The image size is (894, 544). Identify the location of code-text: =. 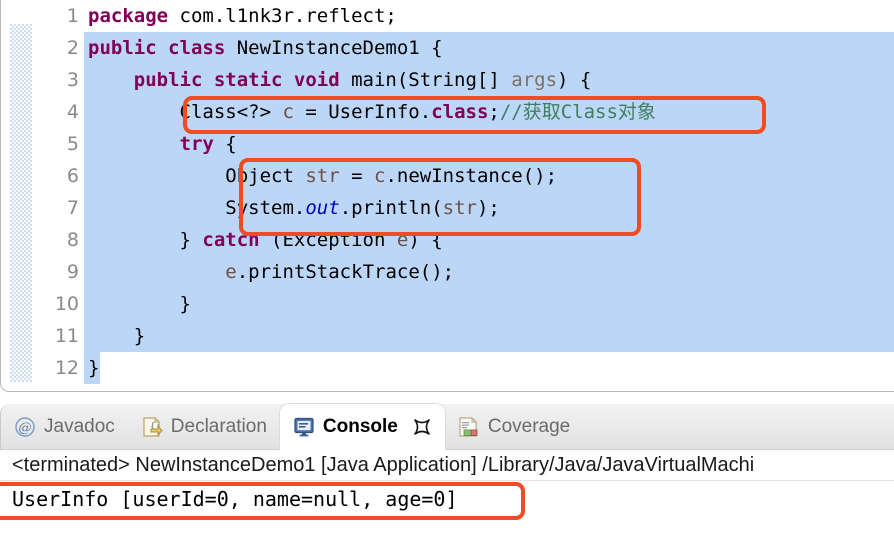
(357, 176).